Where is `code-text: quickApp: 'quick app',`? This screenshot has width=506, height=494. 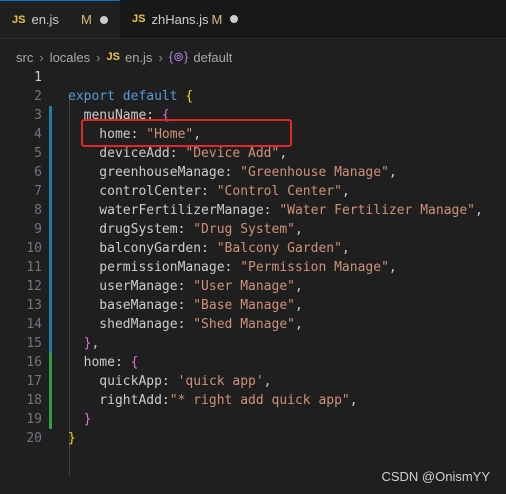
code-text: quickApp: 'quick app', is located at coordinates (169, 381).